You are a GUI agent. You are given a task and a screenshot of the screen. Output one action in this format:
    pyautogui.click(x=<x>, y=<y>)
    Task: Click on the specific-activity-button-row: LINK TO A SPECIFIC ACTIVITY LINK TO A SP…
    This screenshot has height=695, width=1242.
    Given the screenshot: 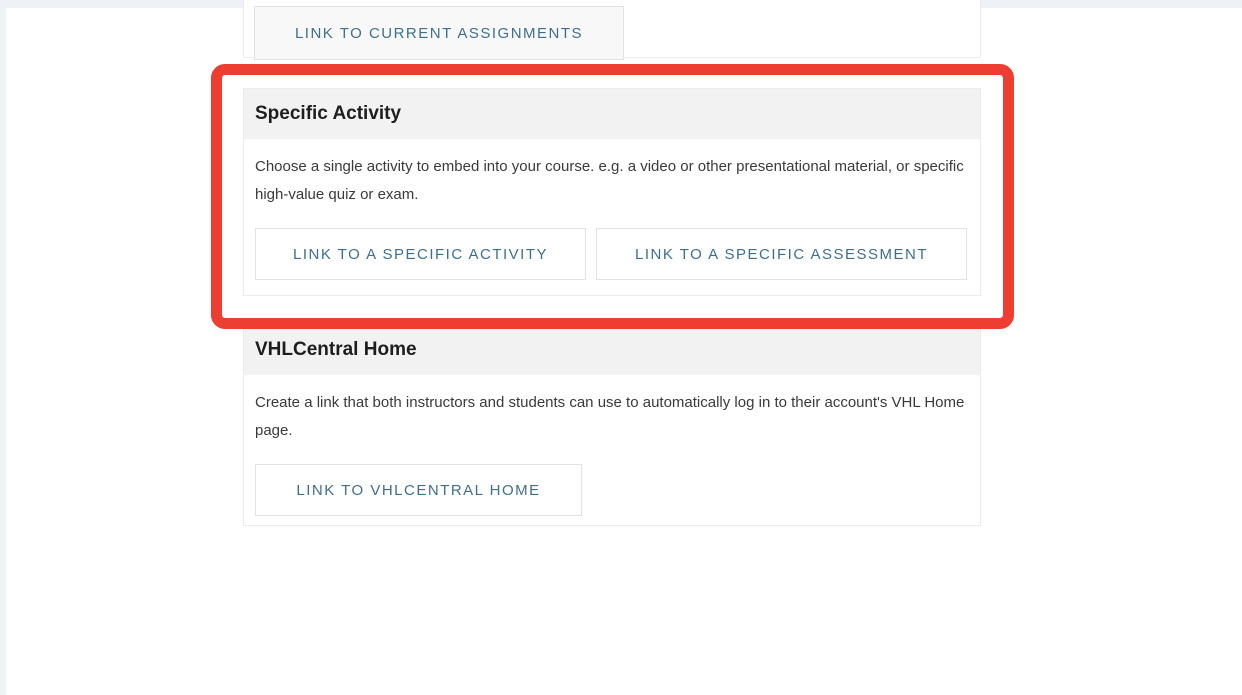 What is the action you would take?
    pyautogui.click(x=612, y=244)
    